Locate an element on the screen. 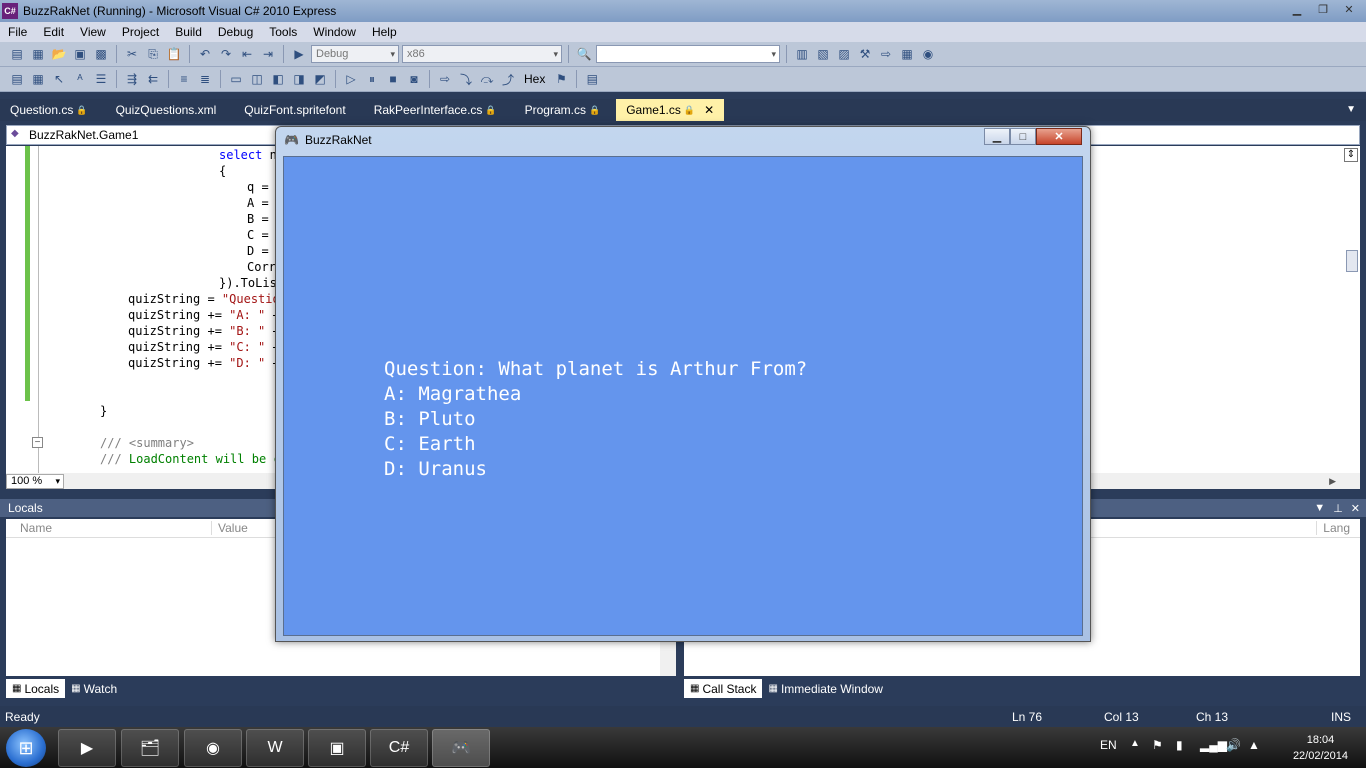  column-name: Name is located at coordinates (36, 528).